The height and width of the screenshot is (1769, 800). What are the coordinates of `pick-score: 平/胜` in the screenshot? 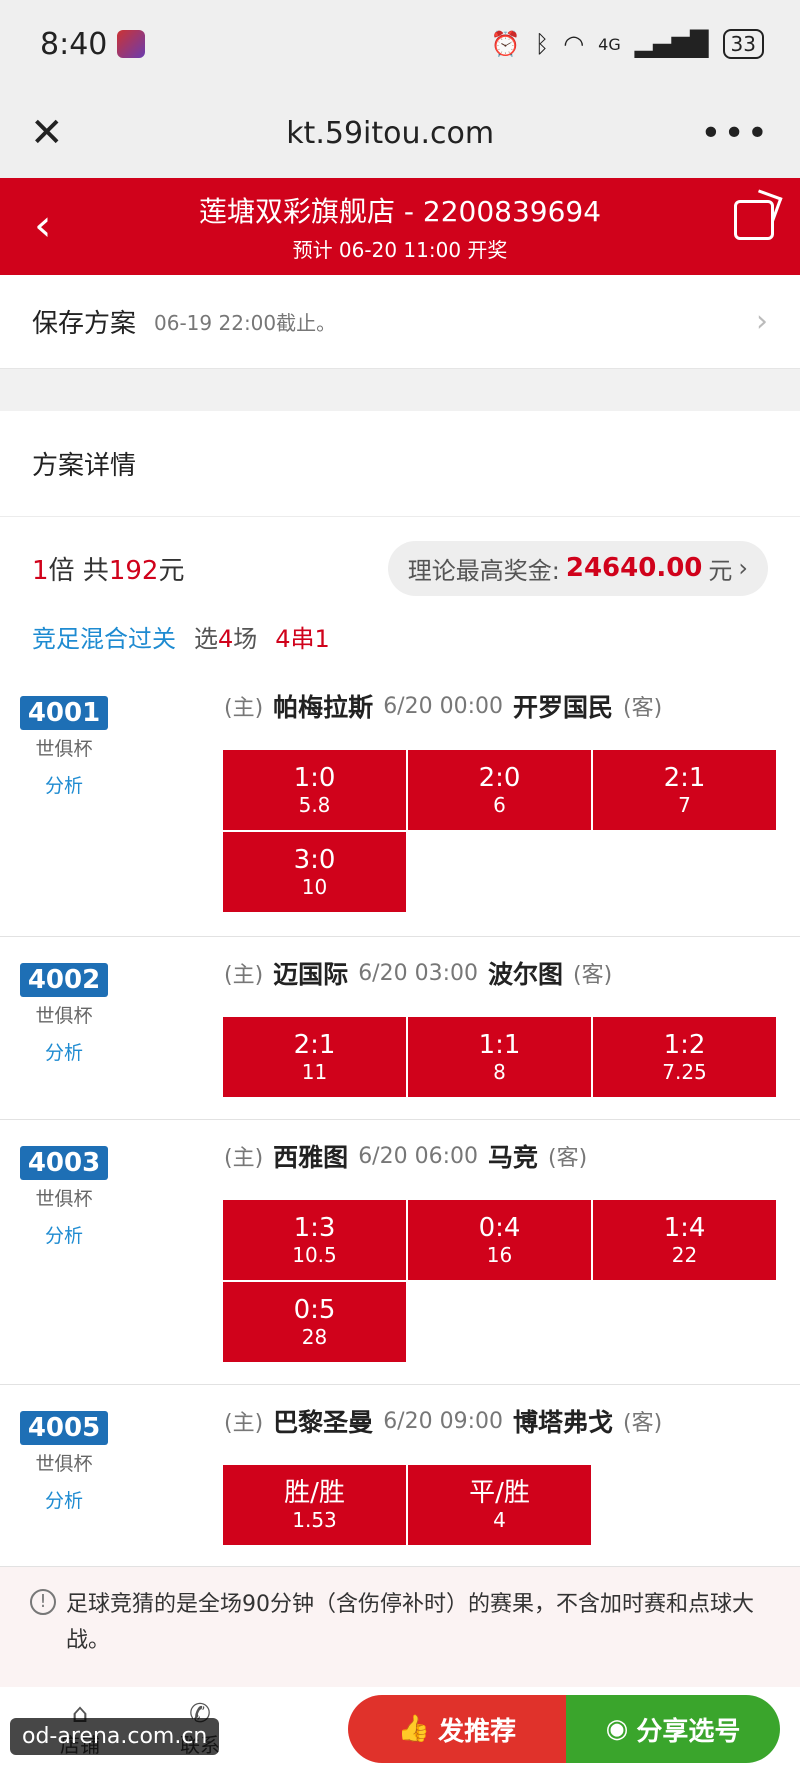 It's located at (499, 1493).